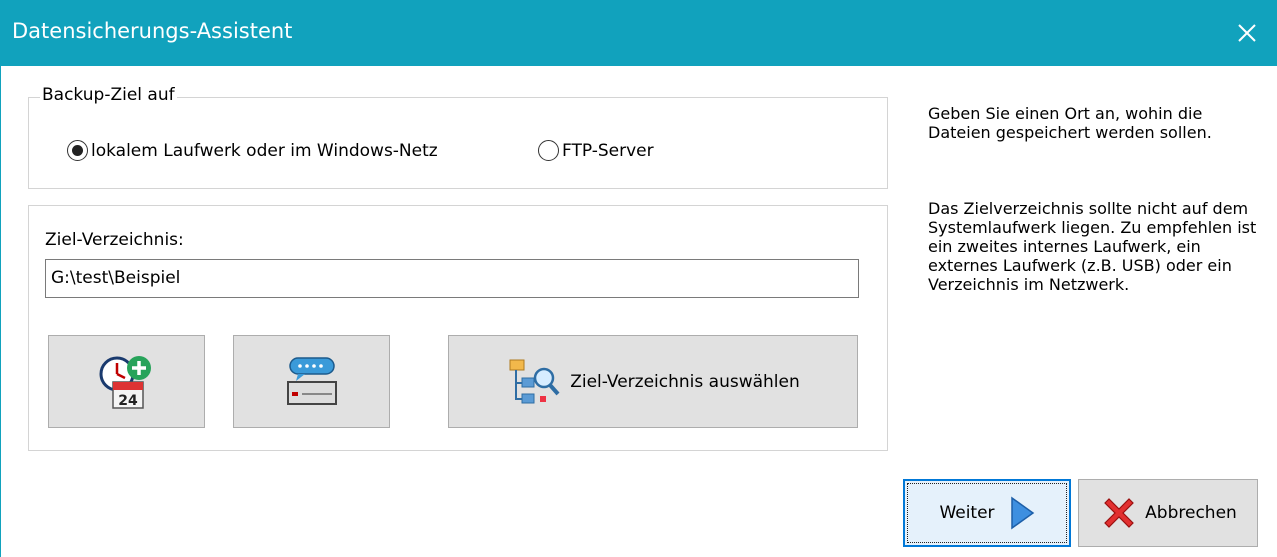 The width and height of the screenshot is (1277, 557). Describe the element at coordinates (264, 150) in the screenshot. I see `radio-local-drive-label: lokalem Laufwerk oder im Windows-Netz` at that location.